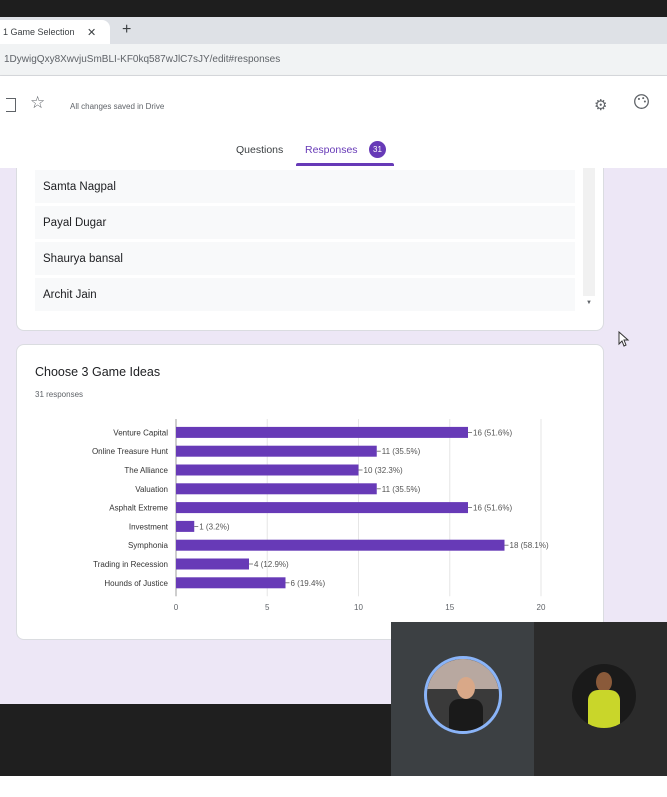 This screenshot has height=797, width=667. I want to click on palette-icon, so click(641, 101).